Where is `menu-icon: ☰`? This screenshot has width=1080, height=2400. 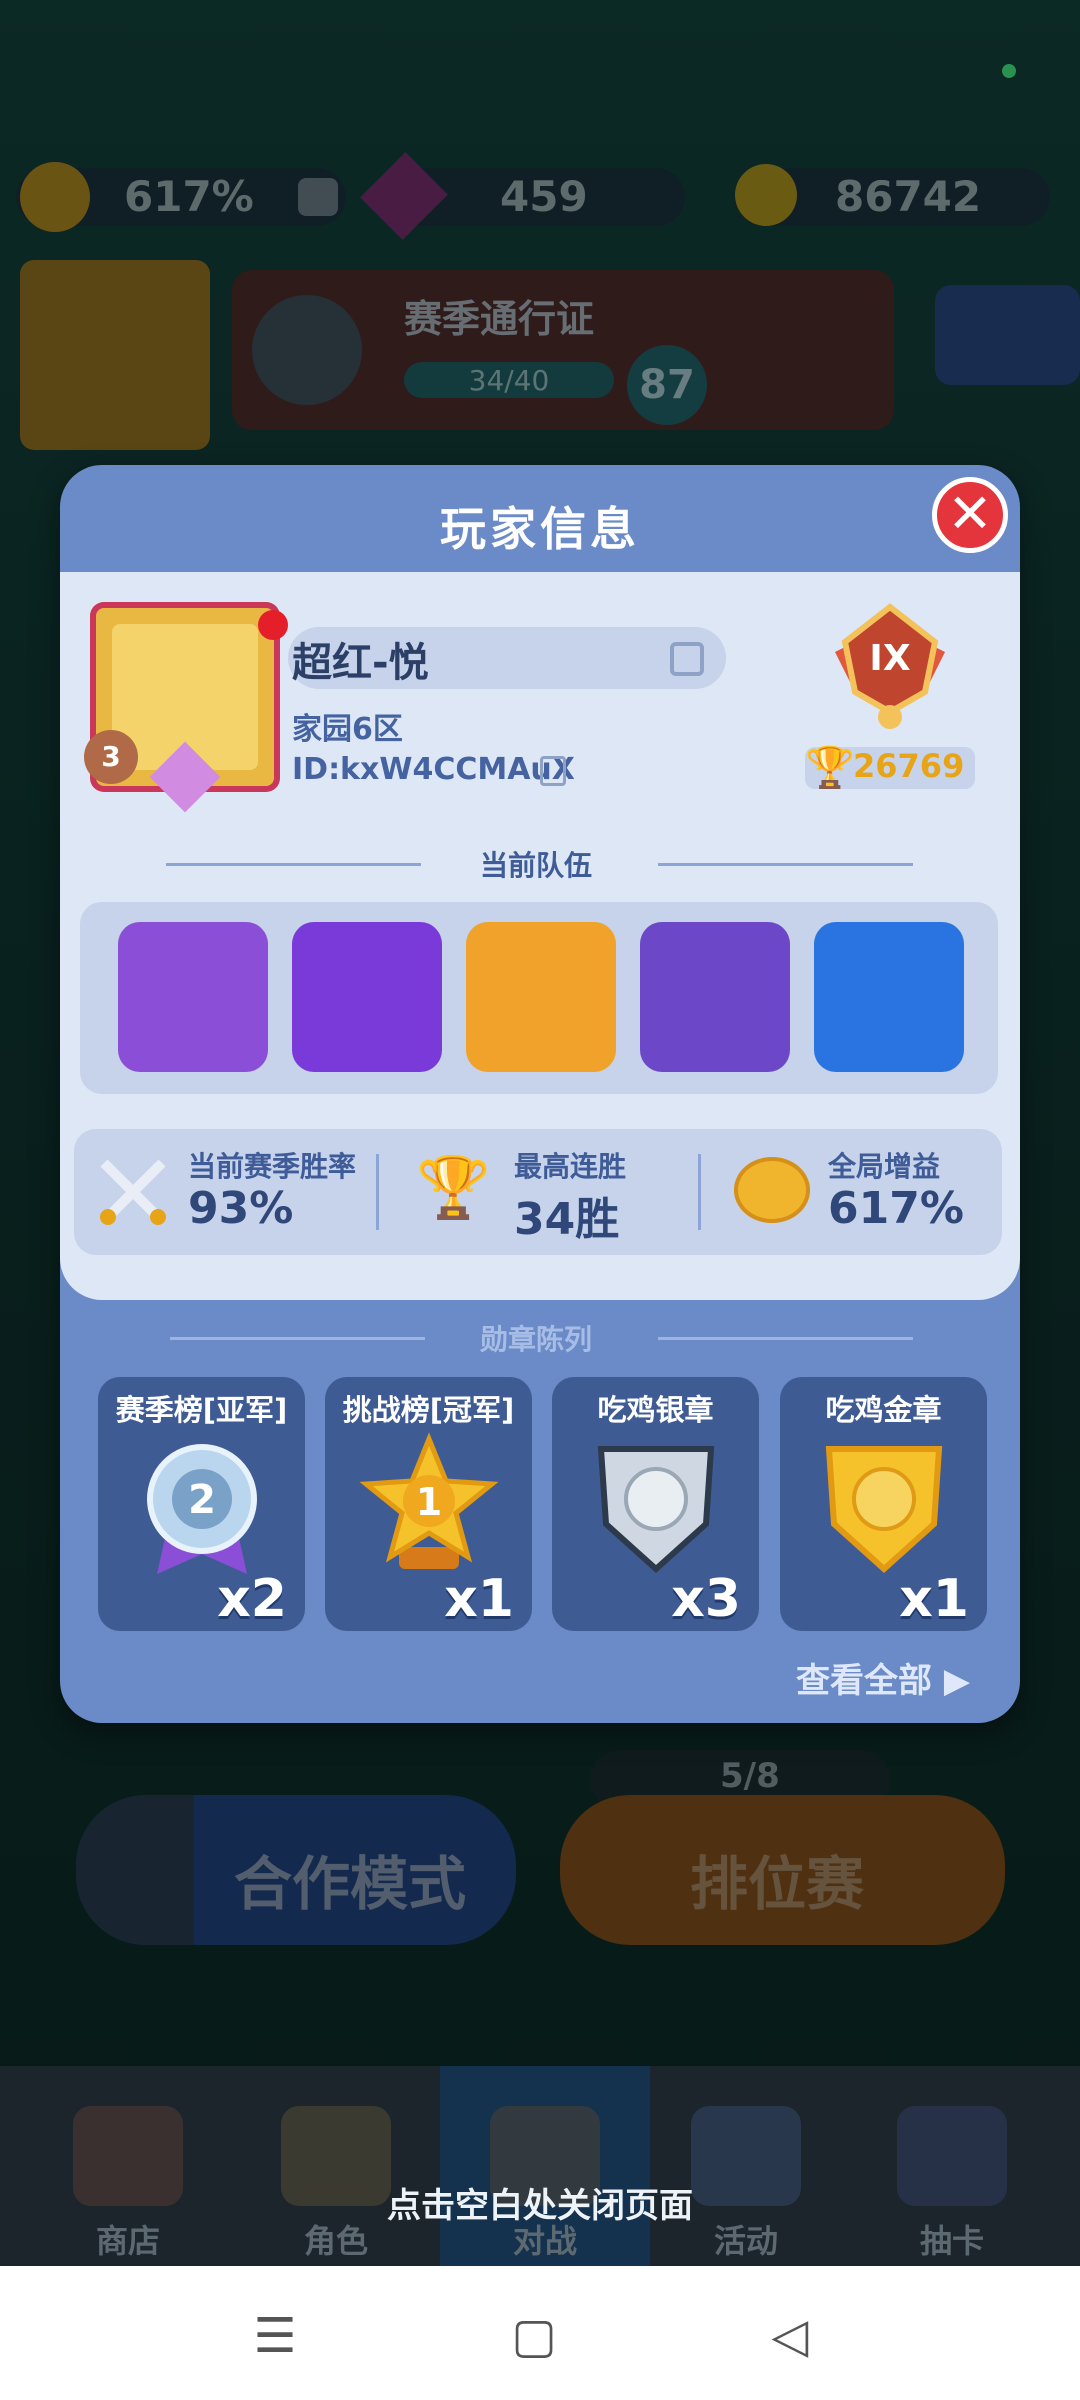
menu-icon: ☰ is located at coordinates (275, 2336).